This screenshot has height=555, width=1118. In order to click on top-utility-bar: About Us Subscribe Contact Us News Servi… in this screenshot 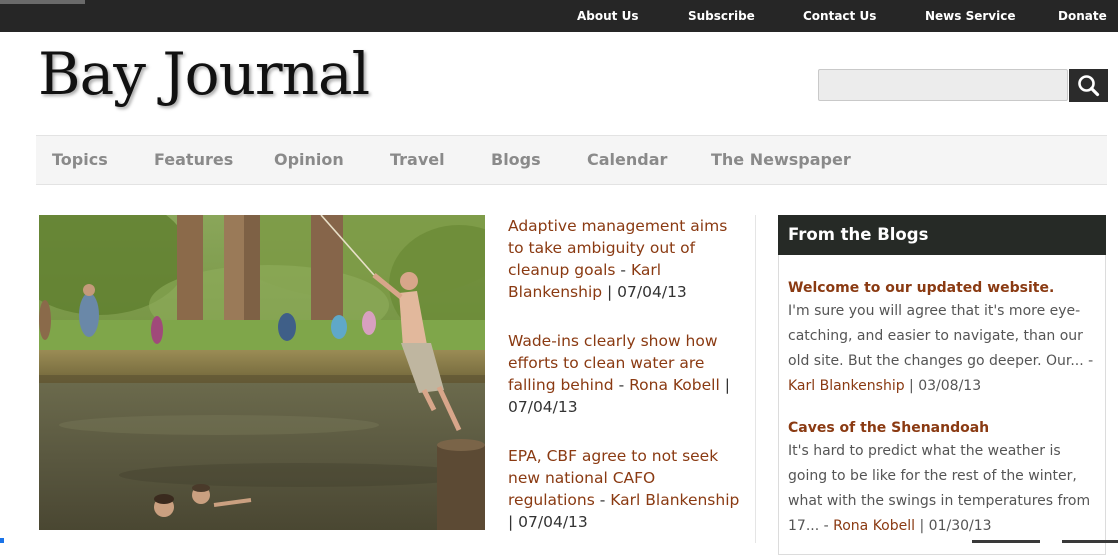, I will do `click(559, 16)`.